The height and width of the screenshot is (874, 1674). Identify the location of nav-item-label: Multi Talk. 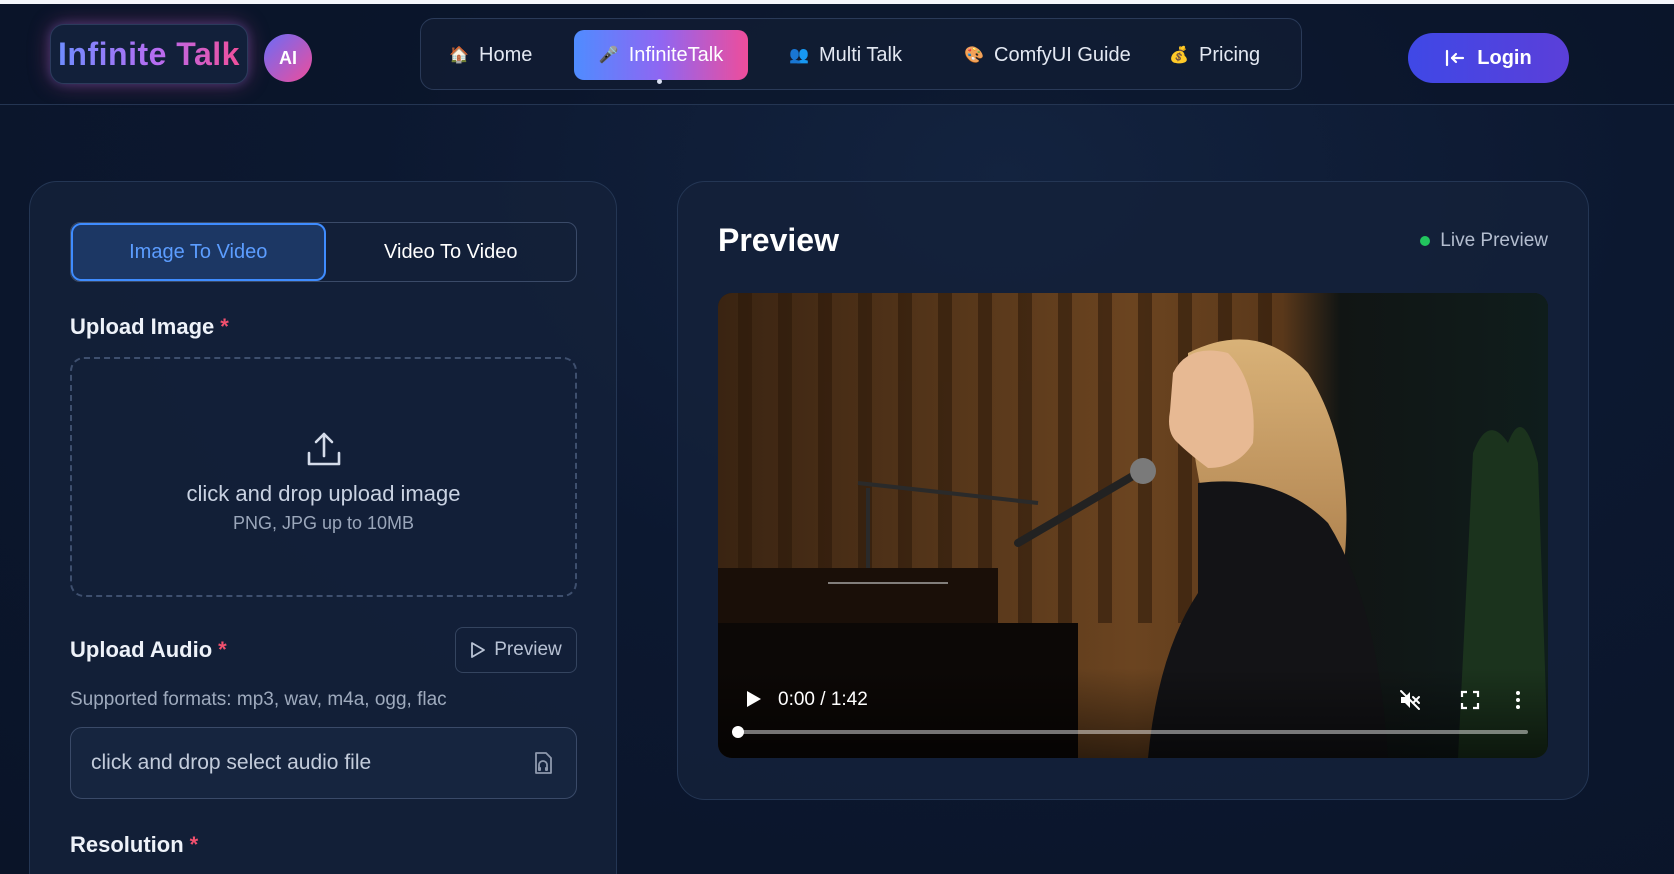
(860, 54).